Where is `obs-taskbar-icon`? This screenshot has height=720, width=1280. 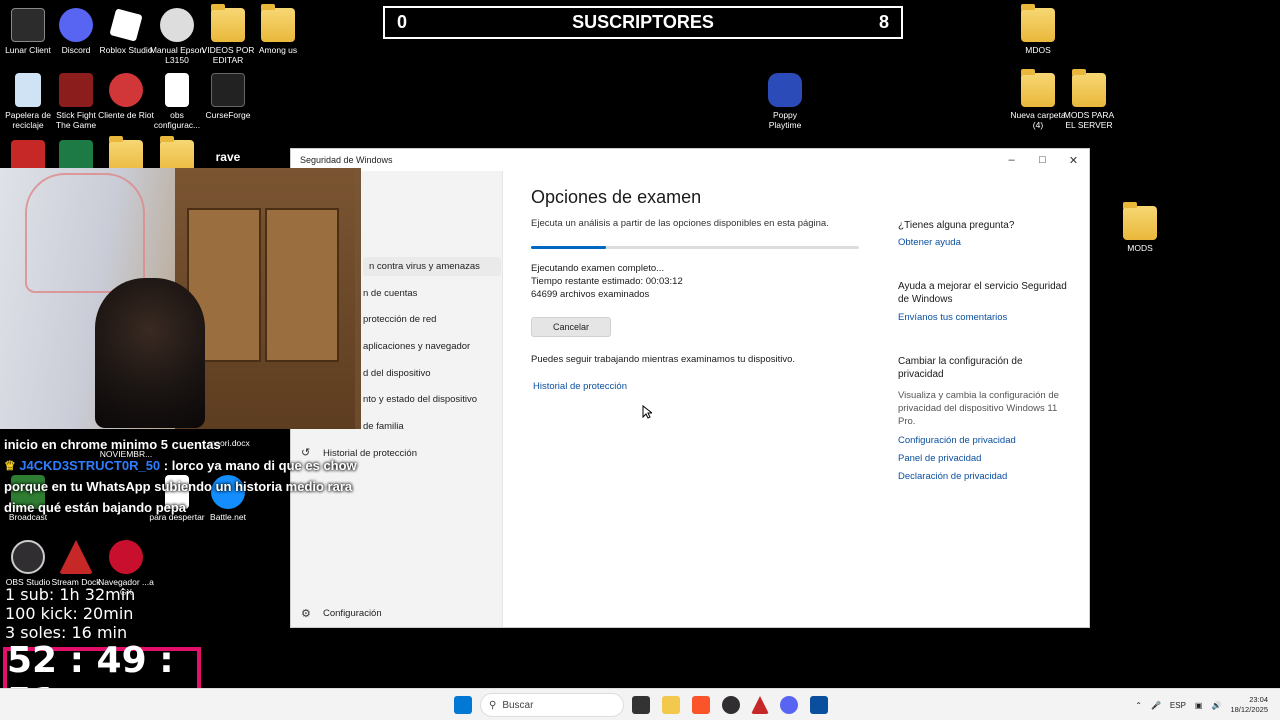 obs-taskbar-icon is located at coordinates (731, 705).